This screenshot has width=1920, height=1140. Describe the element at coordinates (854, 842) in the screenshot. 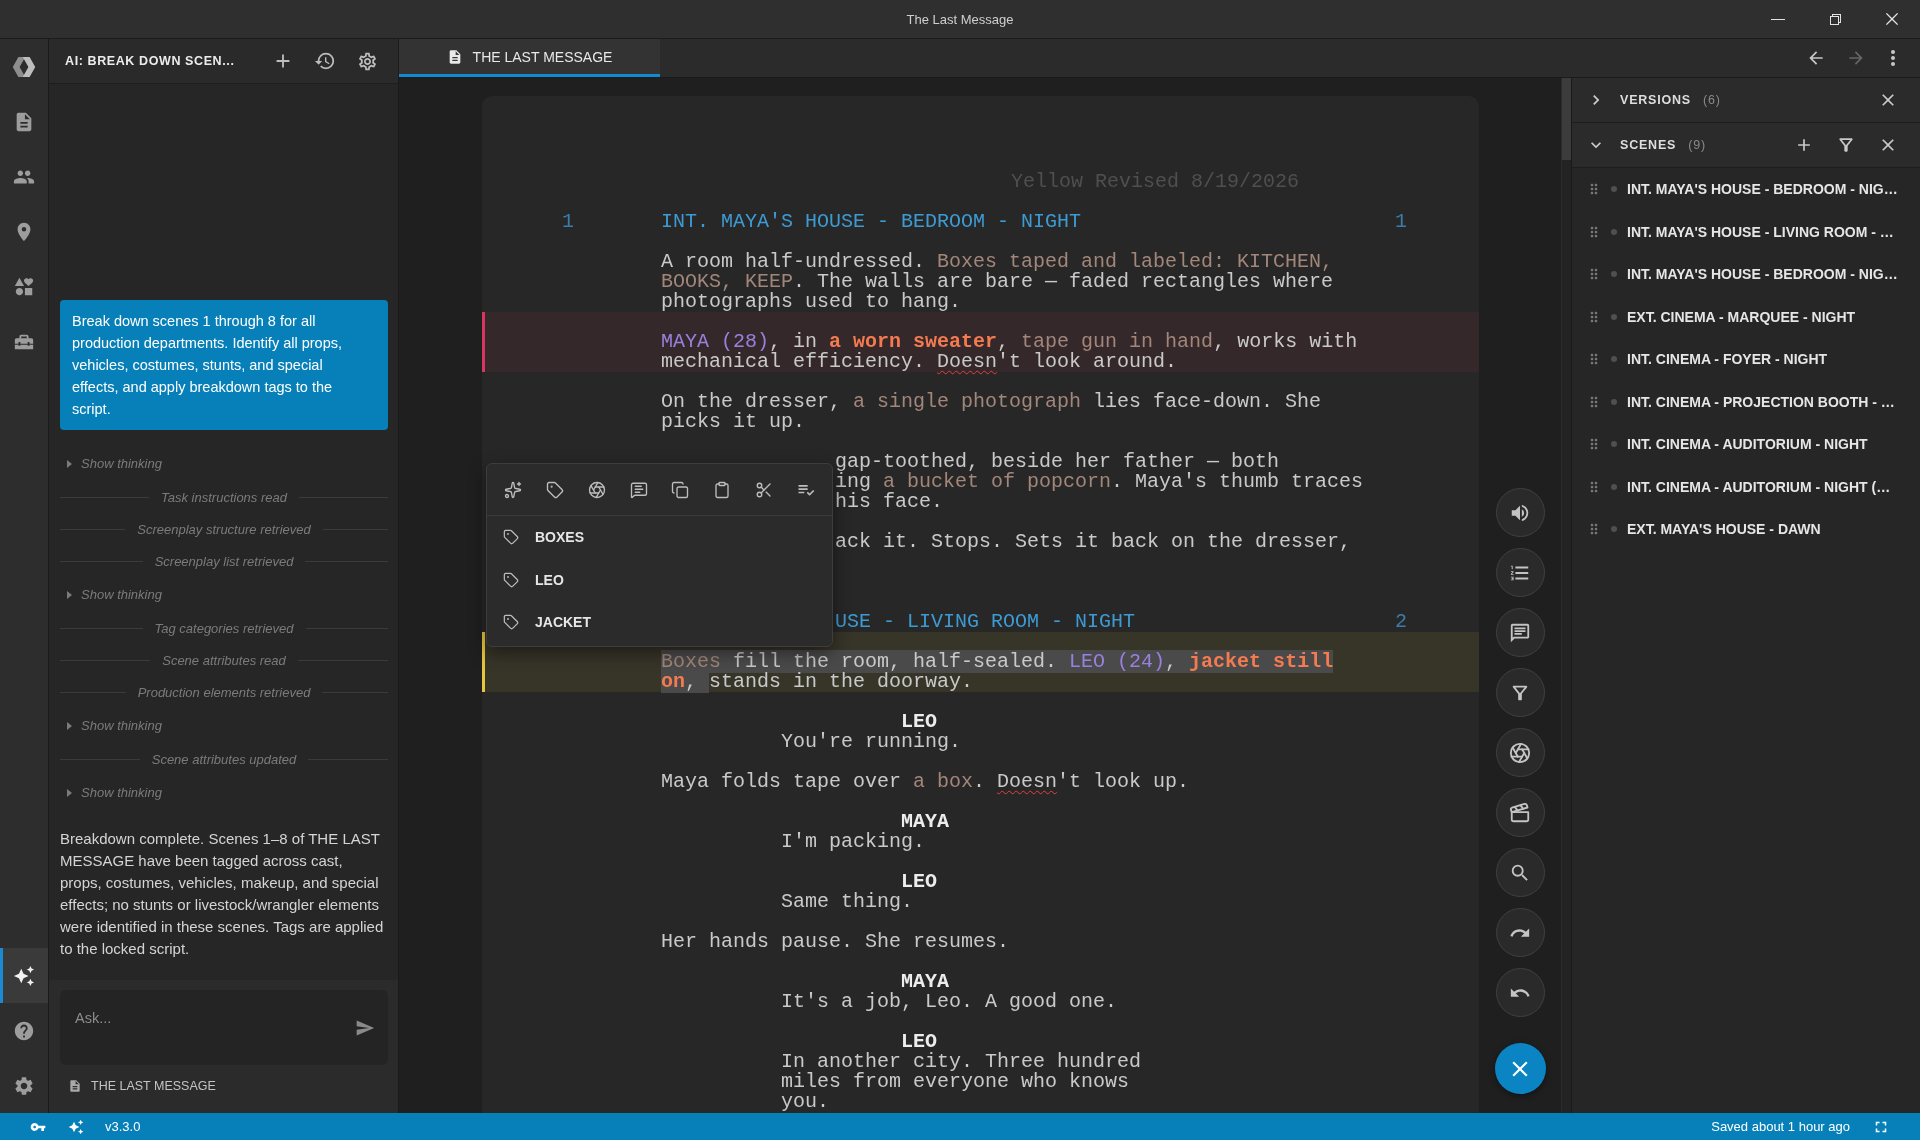

I see `dialogue-text: I'm packing.` at that location.